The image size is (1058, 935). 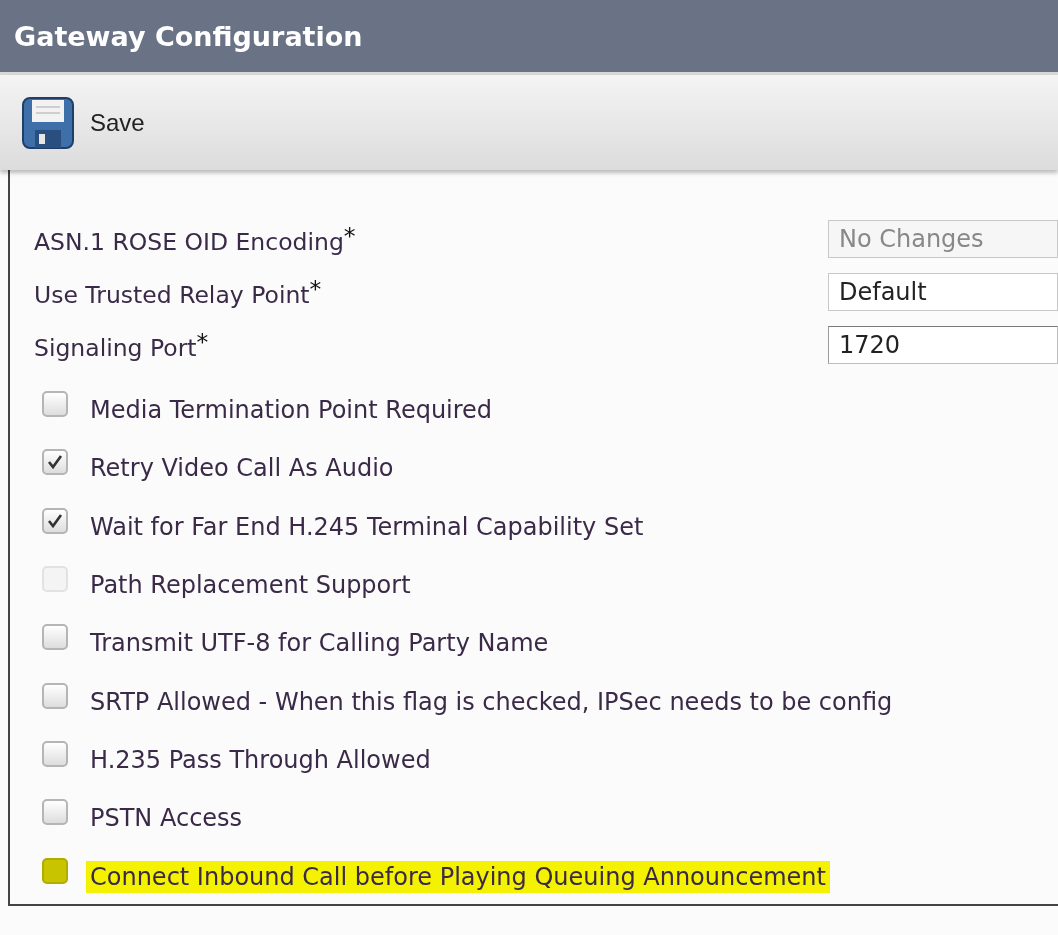 I want to click on window-title: Gateway Configuration, so click(x=188, y=36).